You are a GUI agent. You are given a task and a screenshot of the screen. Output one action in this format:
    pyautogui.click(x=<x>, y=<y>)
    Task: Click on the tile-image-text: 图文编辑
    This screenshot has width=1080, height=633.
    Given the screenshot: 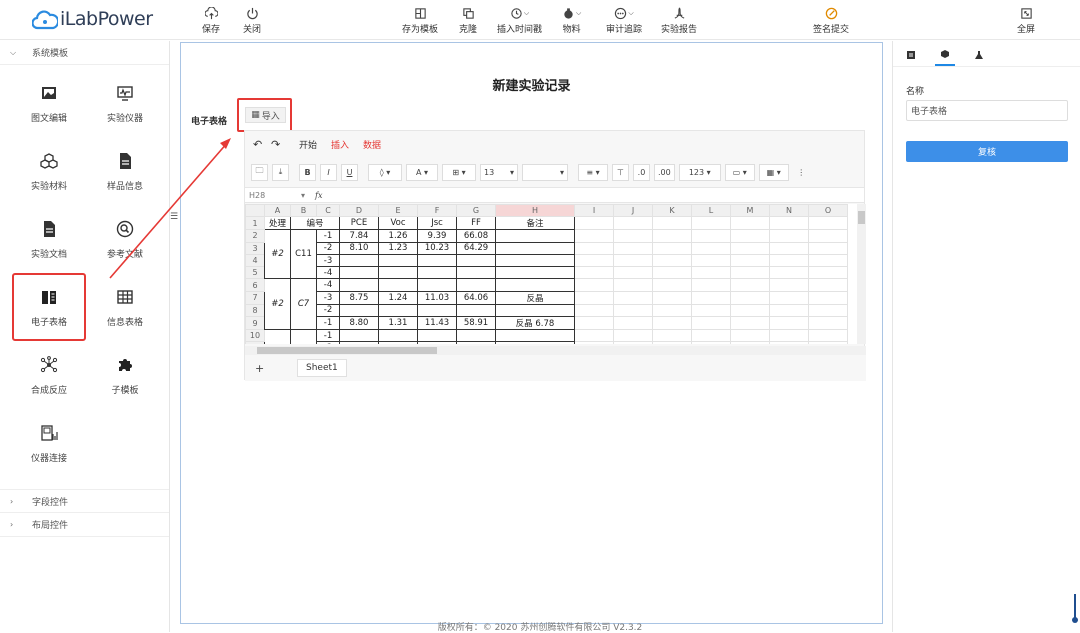 What is the action you would take?
    pyautogui.click(x=49, y=103)
    